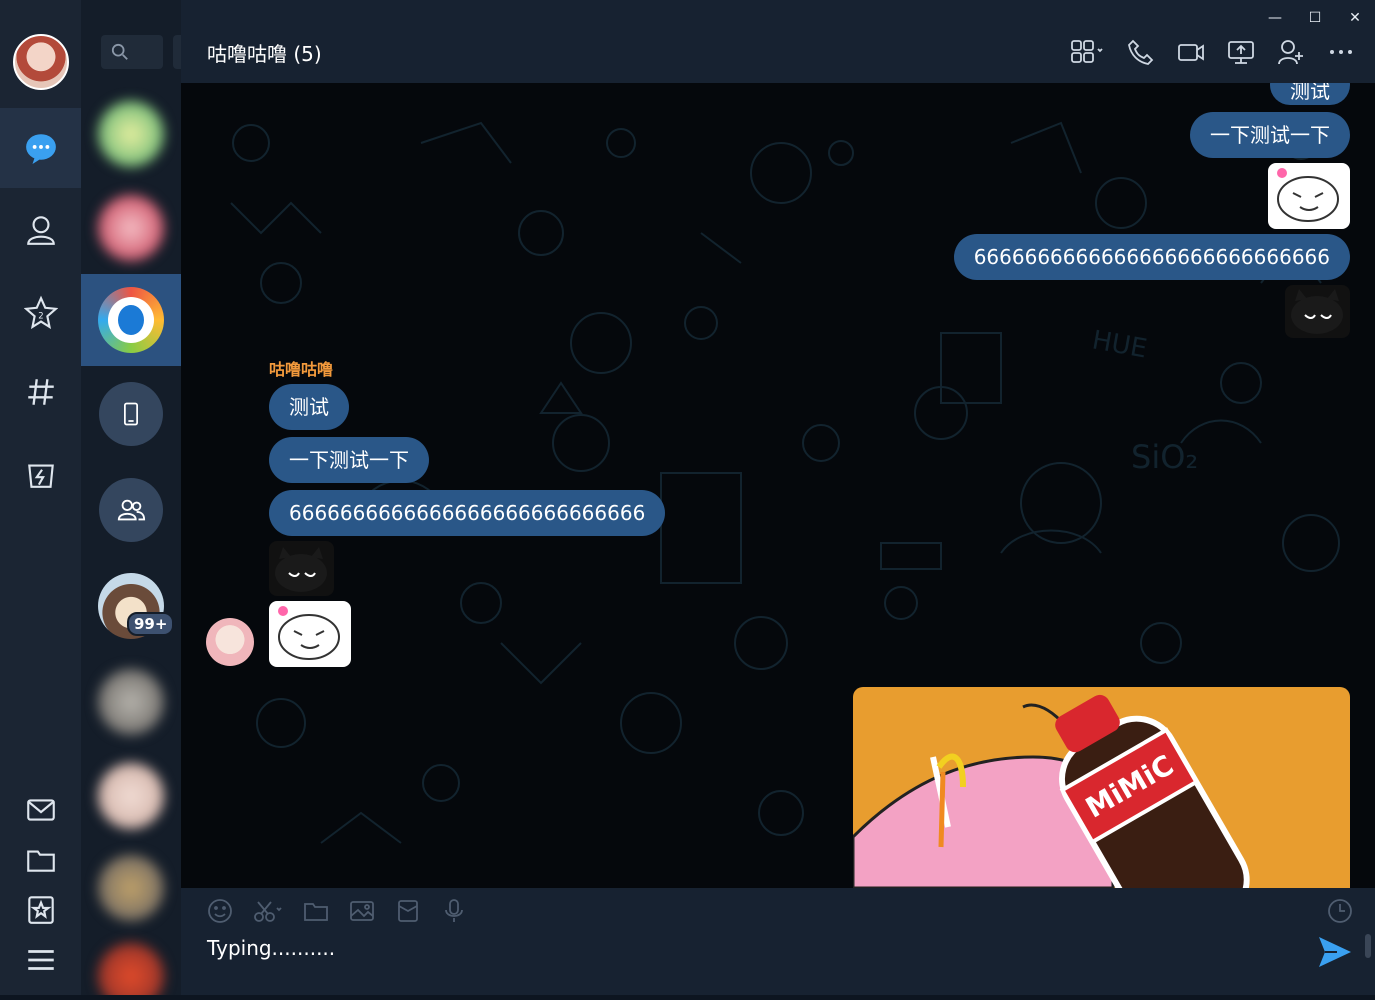 The width and height of the screenshot is (1375, 1000). I want to click on drink-image: MiMiC, so click(1051, 791).